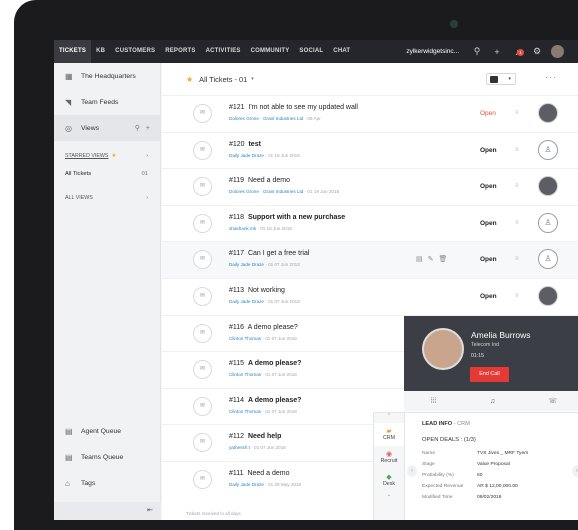 Image resolution: width=578 pixels, height=530 pixels. I want to click on ticket-subject: #121 I'm not able to see my updated wall, so click(293, 107).